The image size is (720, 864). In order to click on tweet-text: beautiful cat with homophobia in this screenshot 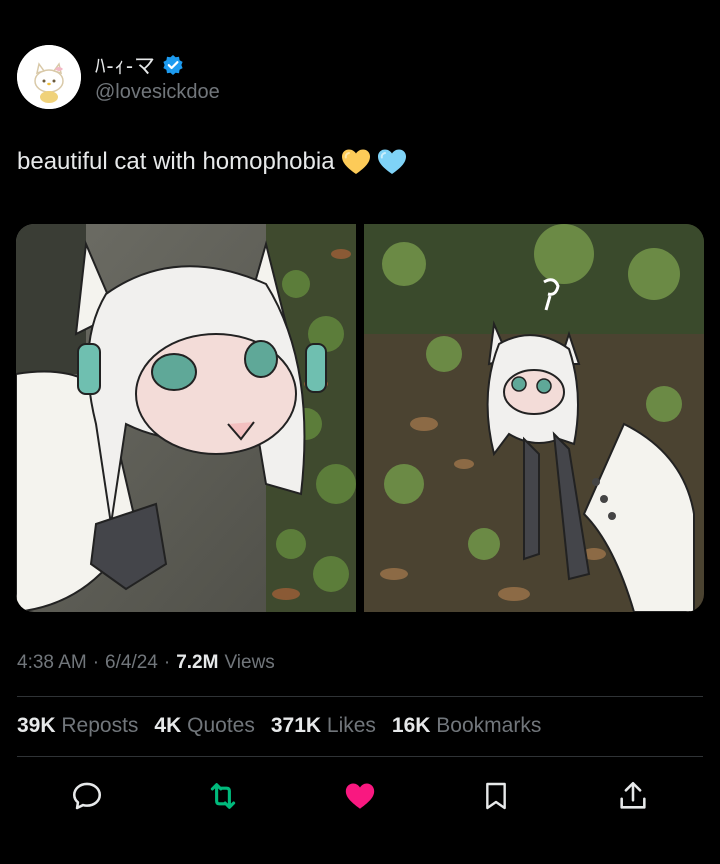, I will do `click(212, 162)`.